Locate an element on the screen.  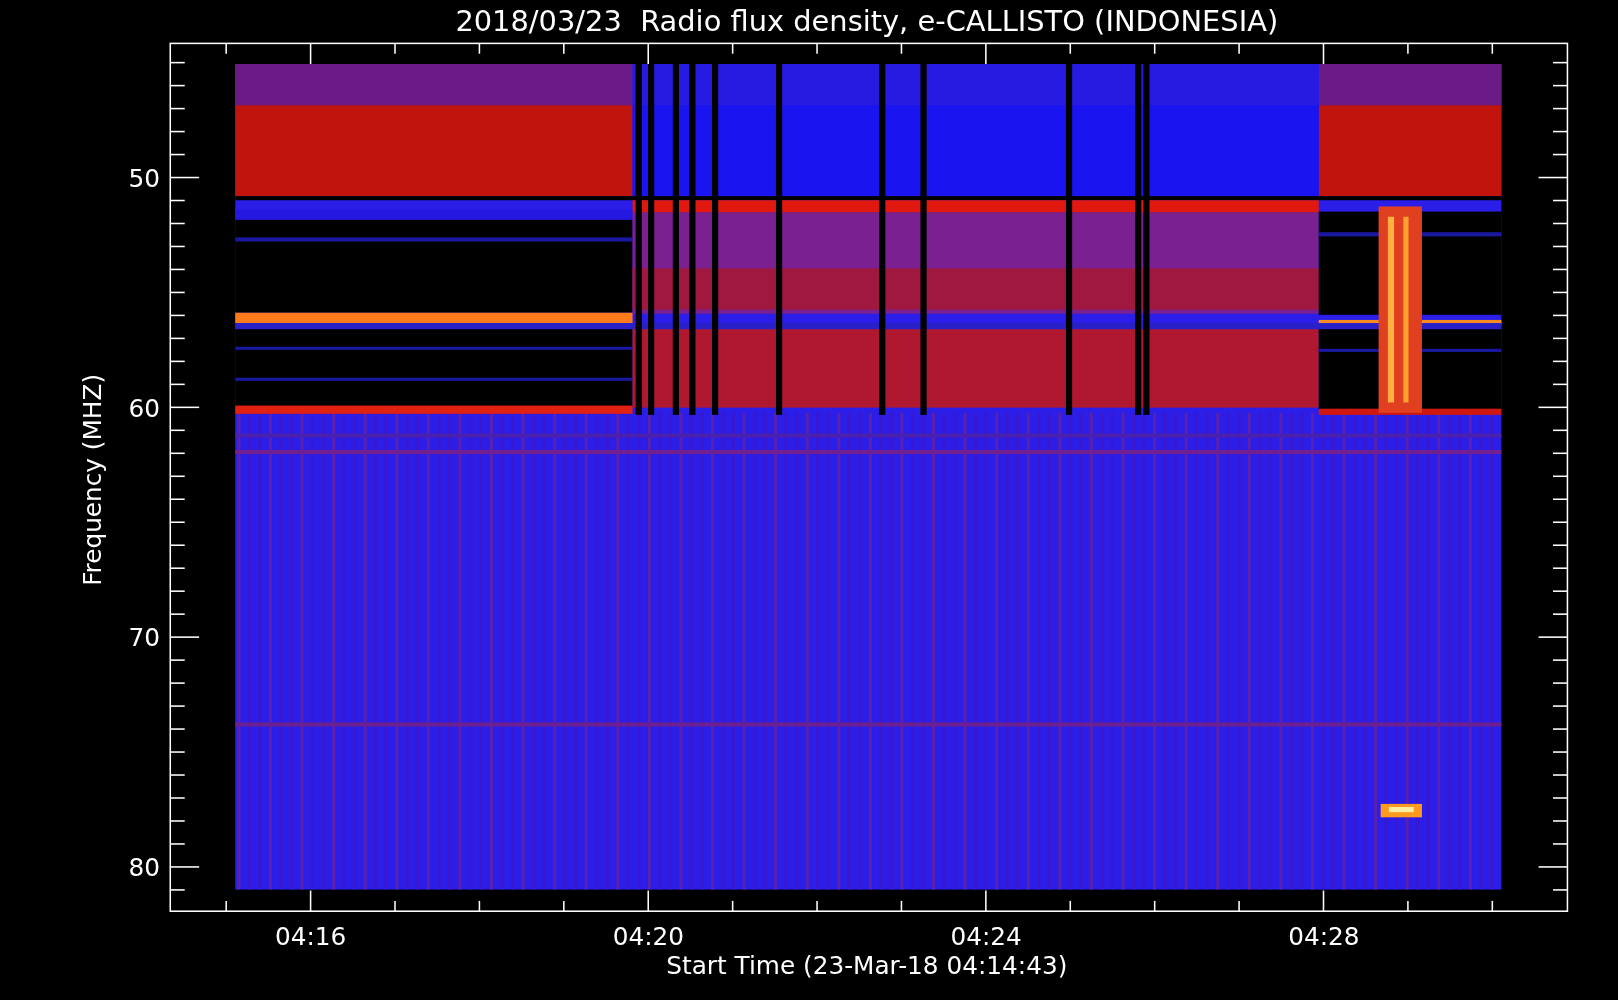
chart-title: 2018/03/23 Radio flux density, e-CALLISTO (INDONESIA) is located at coordinates (867, 21).